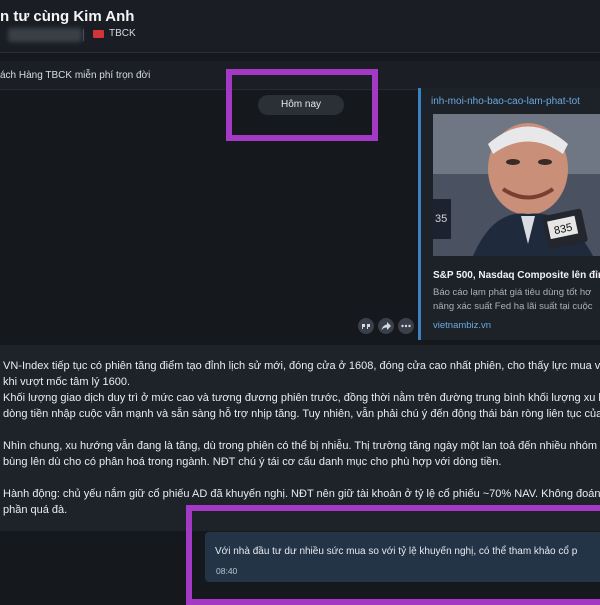 This screenshot has width=600, height=605. What do you see at coordinates (300, 26) in the screenshot?
I see `chat-header: n tư cùng Kim Anh TBCK` at bounding box center [300, 26].